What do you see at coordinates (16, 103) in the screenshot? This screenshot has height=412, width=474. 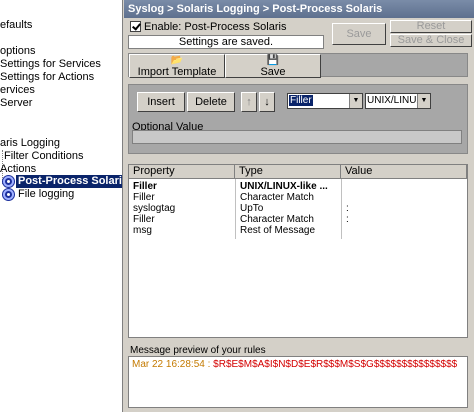 I see `tree-item-server: Server` at bounding box center [16, 103].